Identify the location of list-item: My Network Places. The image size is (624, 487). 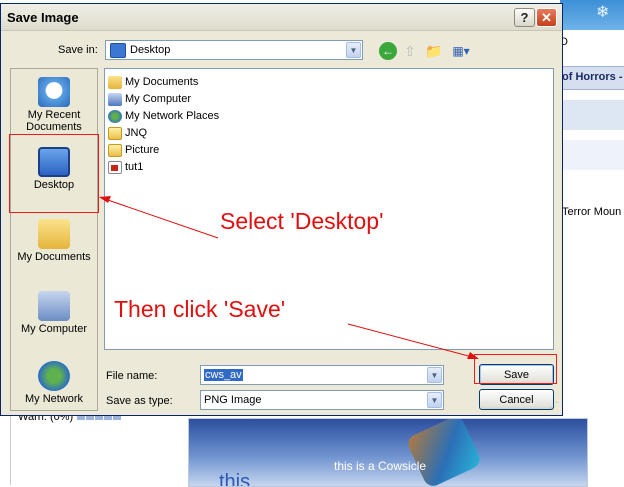
(163, 116).